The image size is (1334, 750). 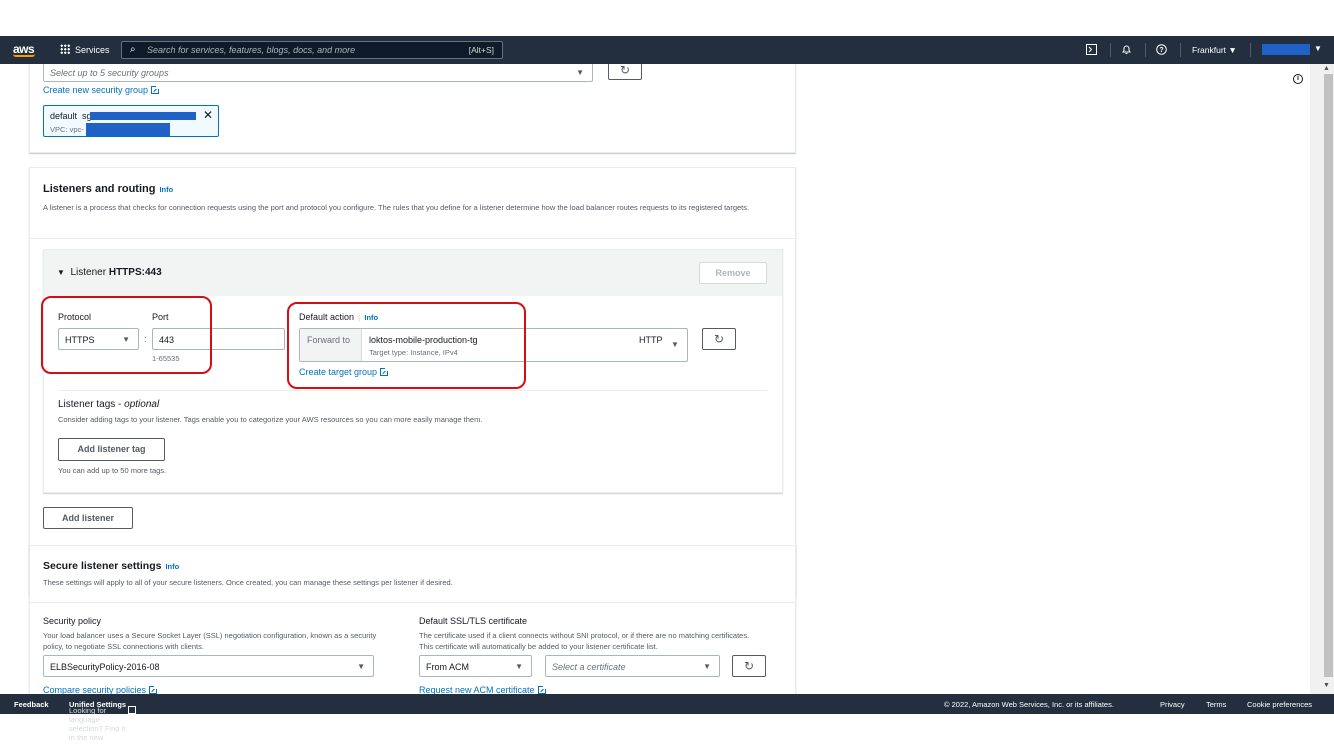 I want to click on refresh-security-groups-button: ↻, so click(x=625, y=72).